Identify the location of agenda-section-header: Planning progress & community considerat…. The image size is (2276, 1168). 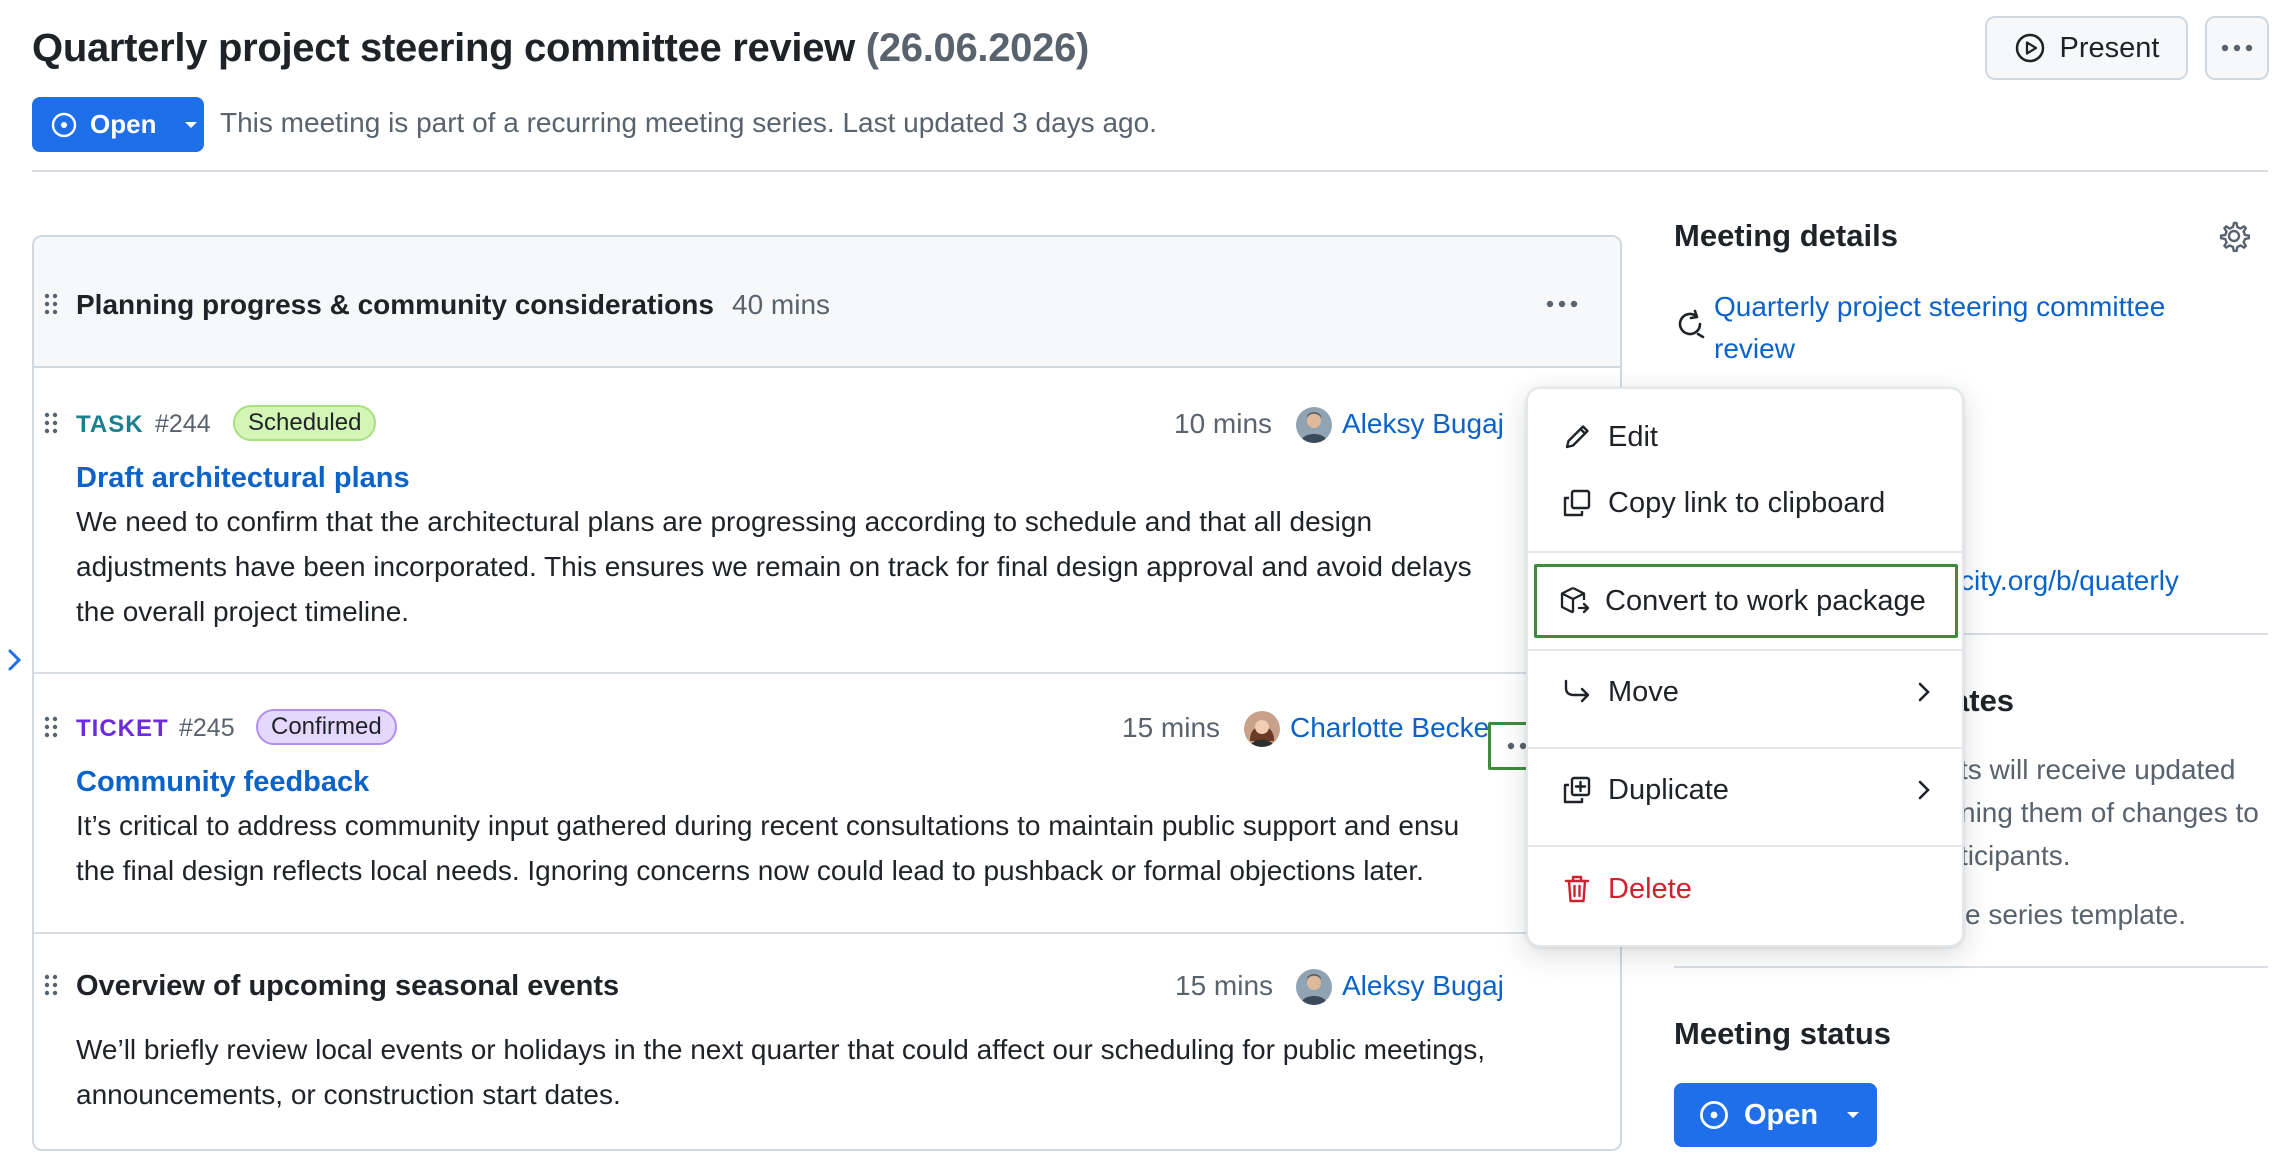
(827, 302).